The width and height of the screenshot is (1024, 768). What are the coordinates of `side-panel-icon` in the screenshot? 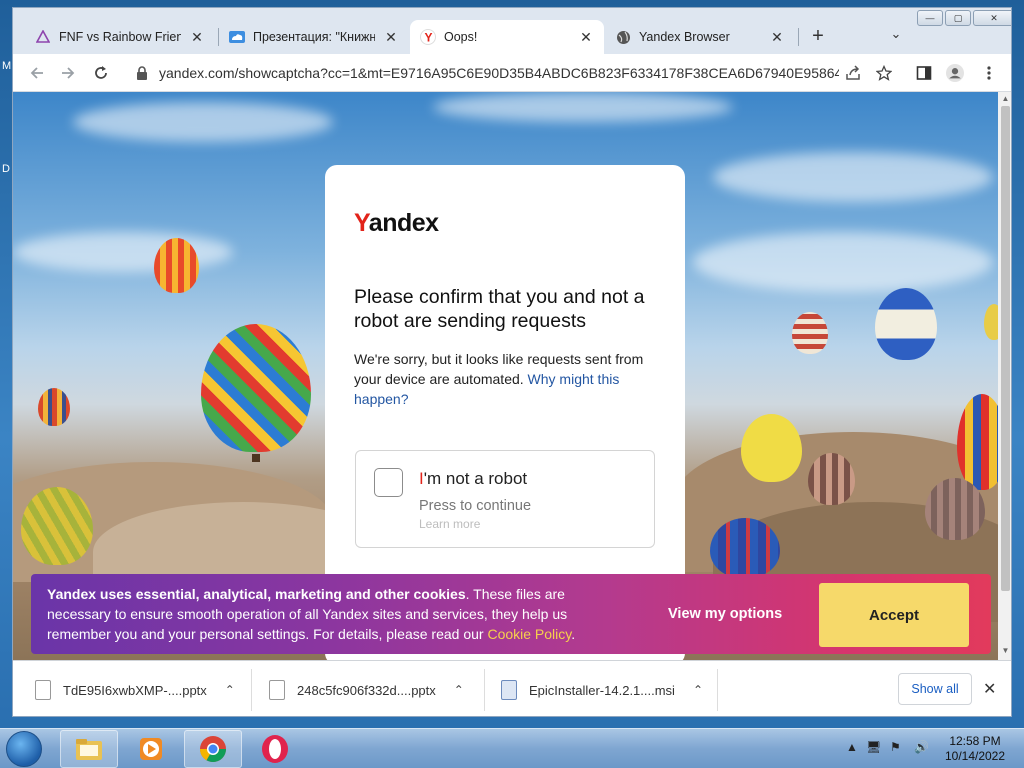 It's located at (924, 73).